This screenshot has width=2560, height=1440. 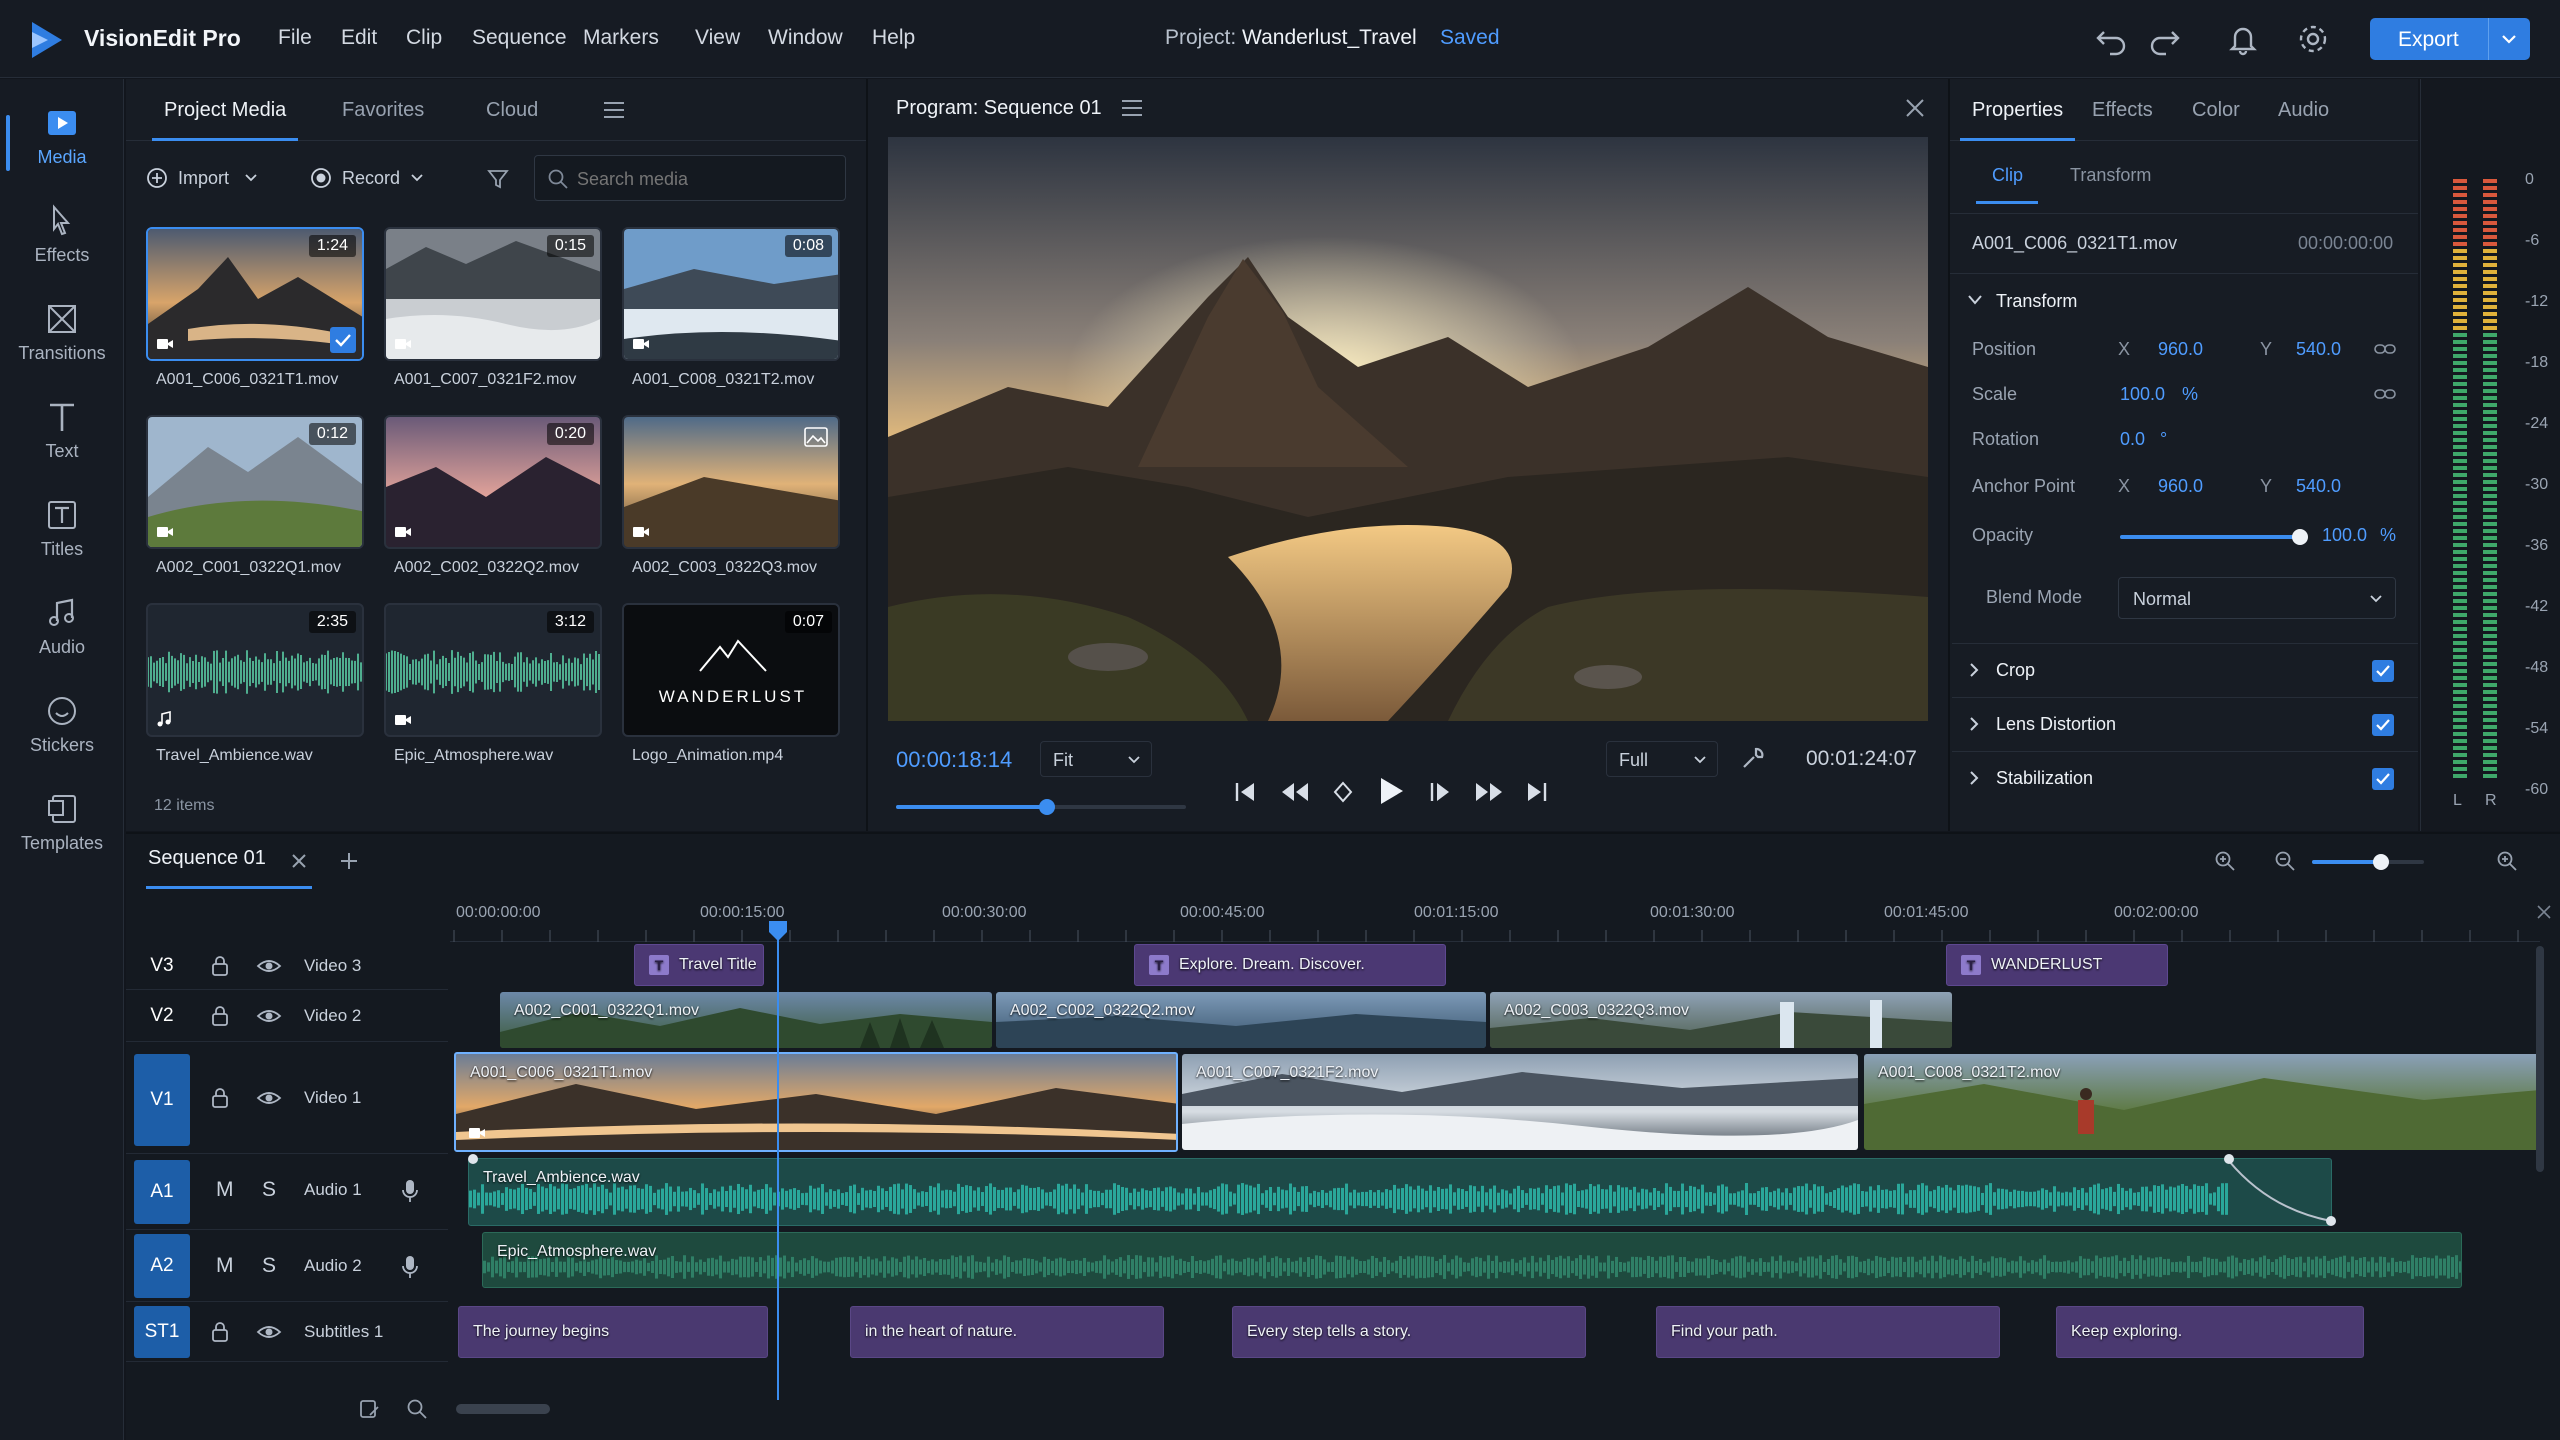 I want to click on sidebar-item-text: Text, so click(x=62, y=437).